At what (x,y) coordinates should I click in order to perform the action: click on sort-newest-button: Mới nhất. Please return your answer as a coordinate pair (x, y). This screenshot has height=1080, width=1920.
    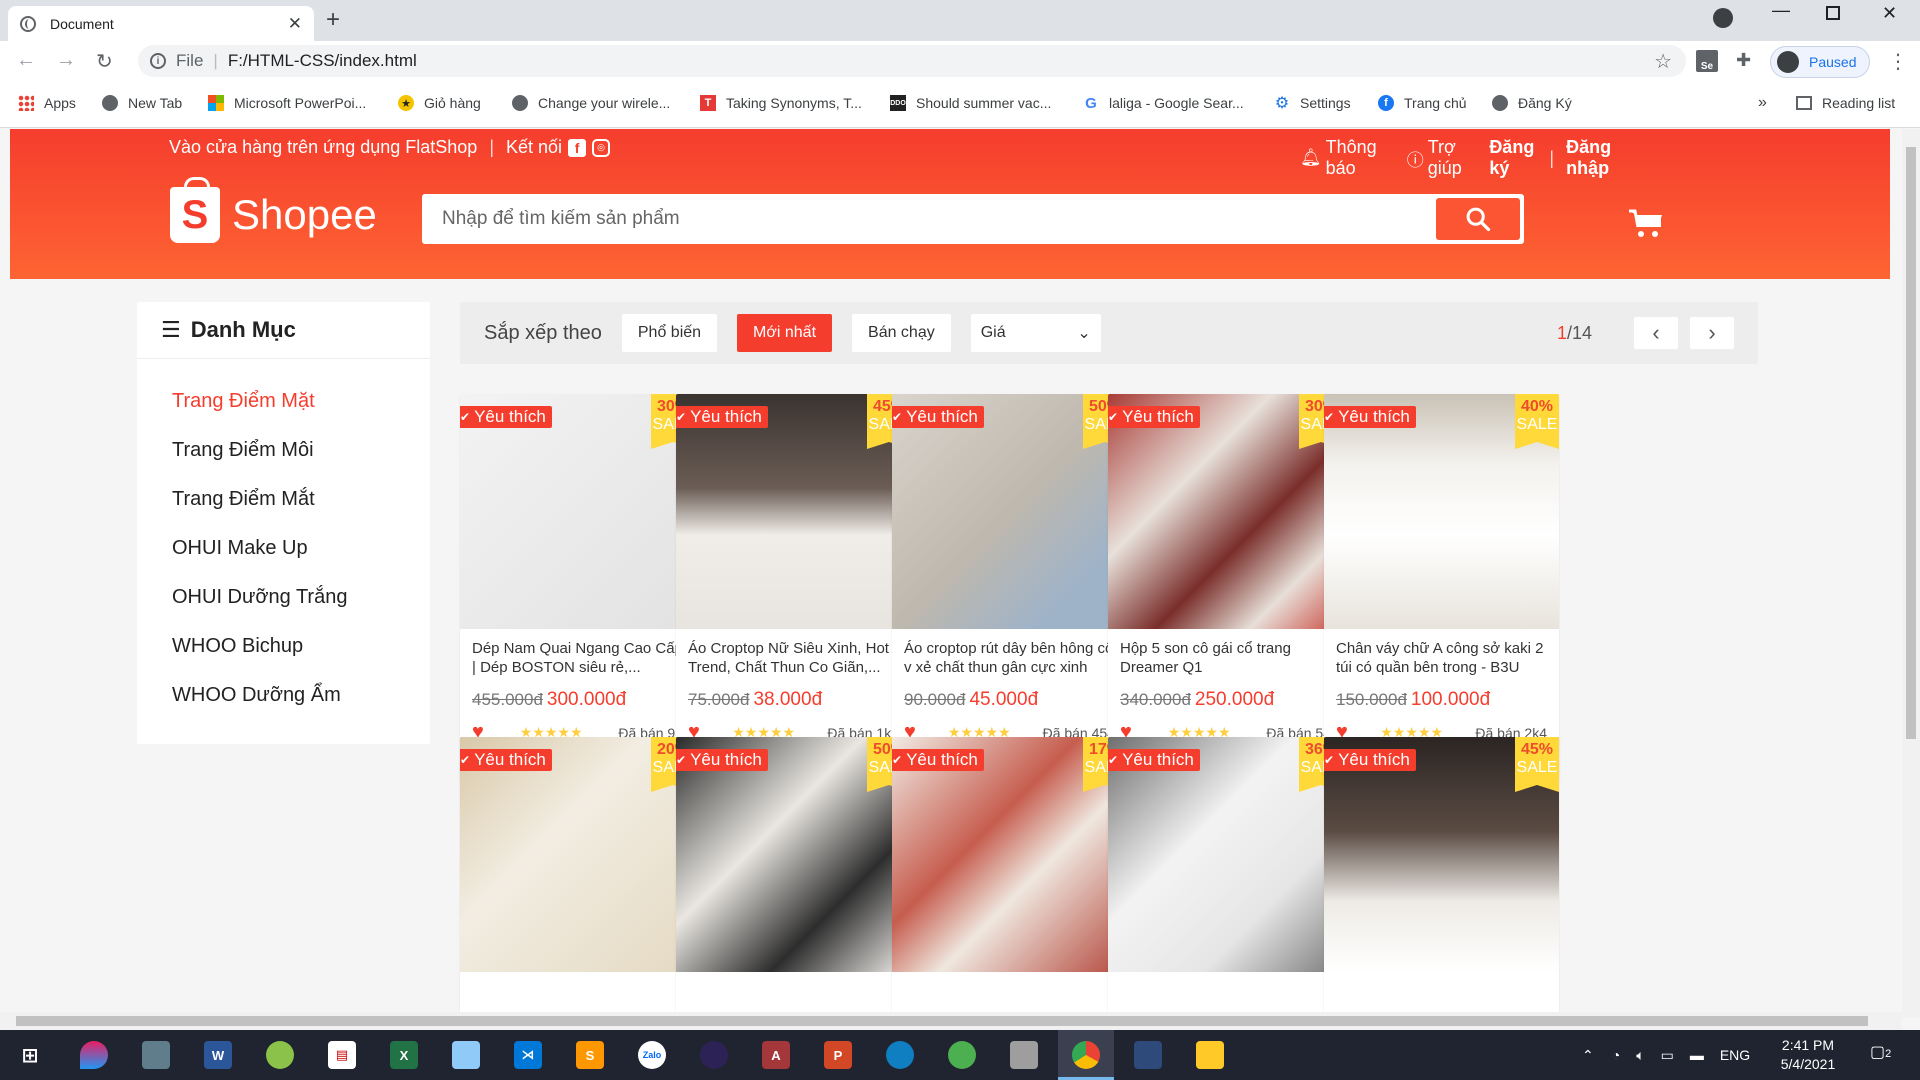
    Looking at the image, I should click on (785, 333).